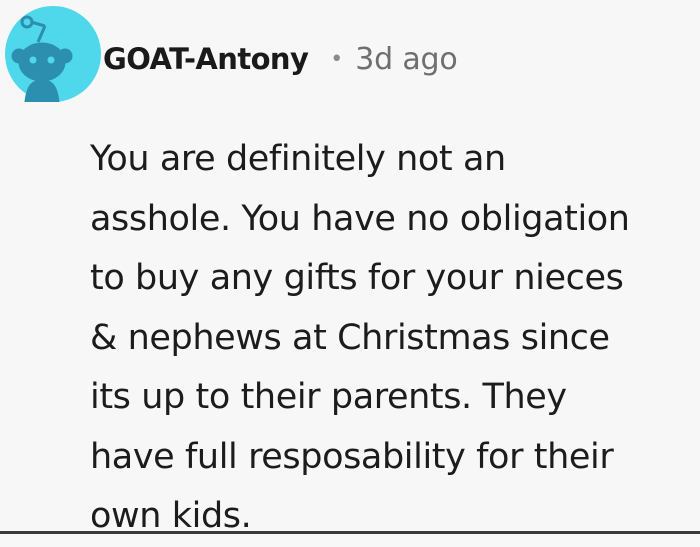 The width and height of the screenshot is (700, 547). I want to click on comment-body-line: own kids., so click(171, 516).